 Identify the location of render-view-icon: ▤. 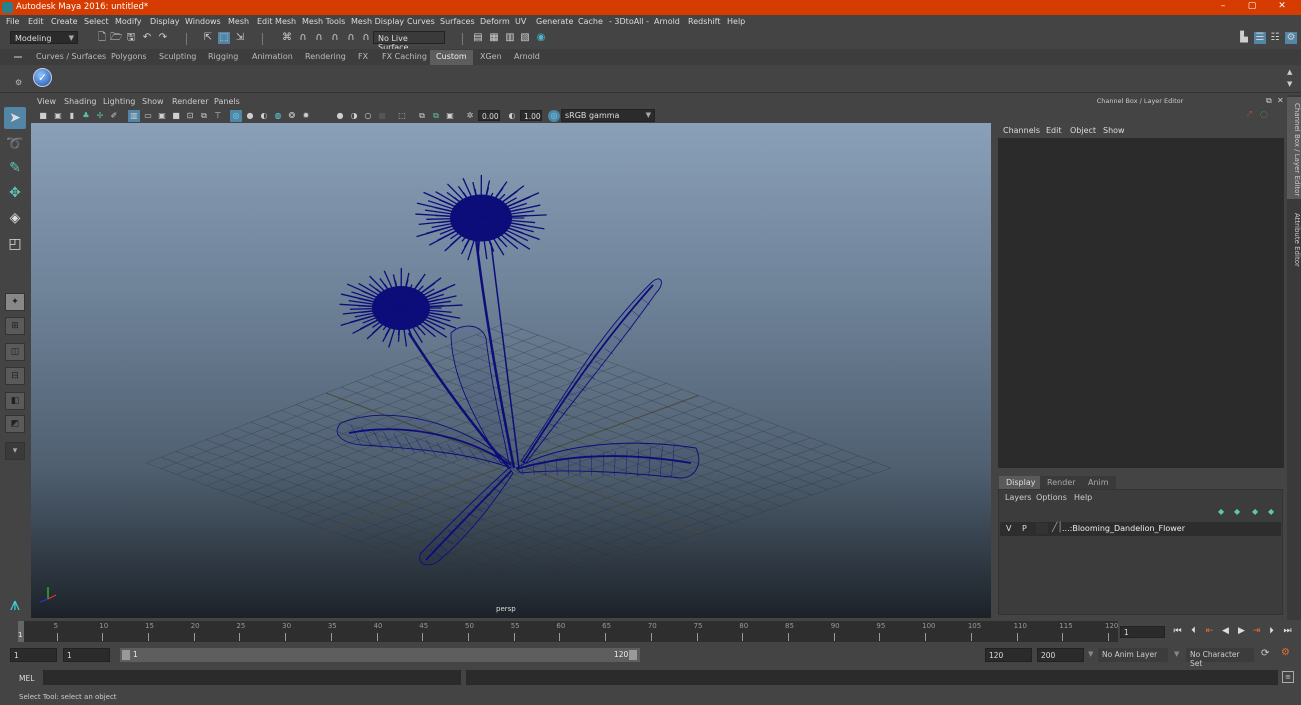
(478, 38).